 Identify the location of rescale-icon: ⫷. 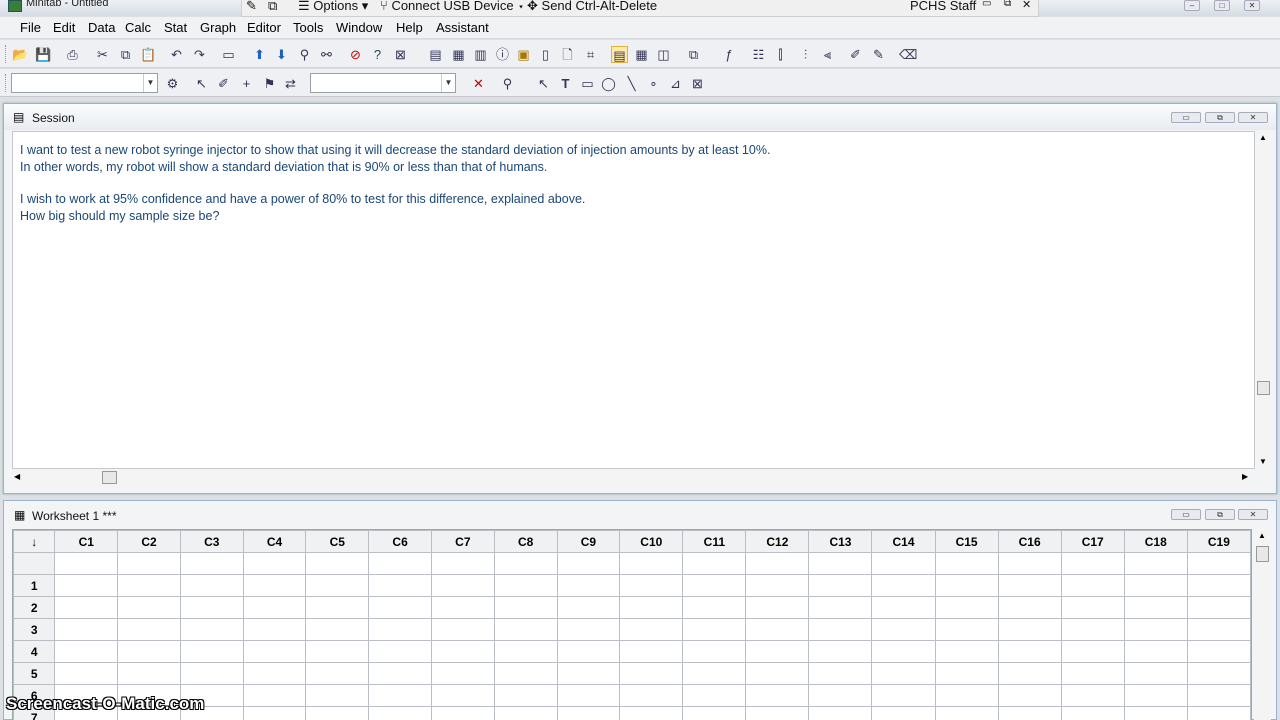
(827, 54).